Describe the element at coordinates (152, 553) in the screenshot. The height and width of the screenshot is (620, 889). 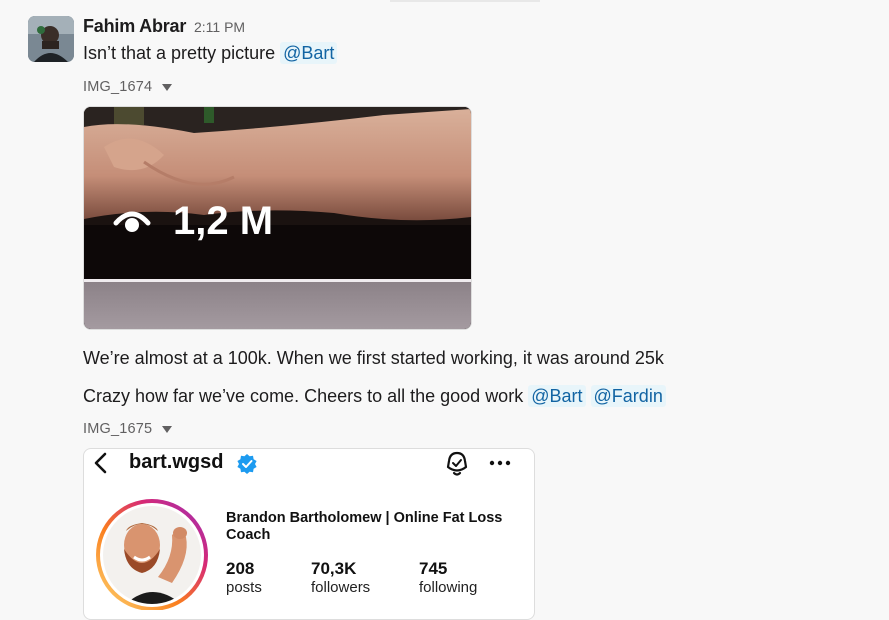
I see `profile-picture` at that location.